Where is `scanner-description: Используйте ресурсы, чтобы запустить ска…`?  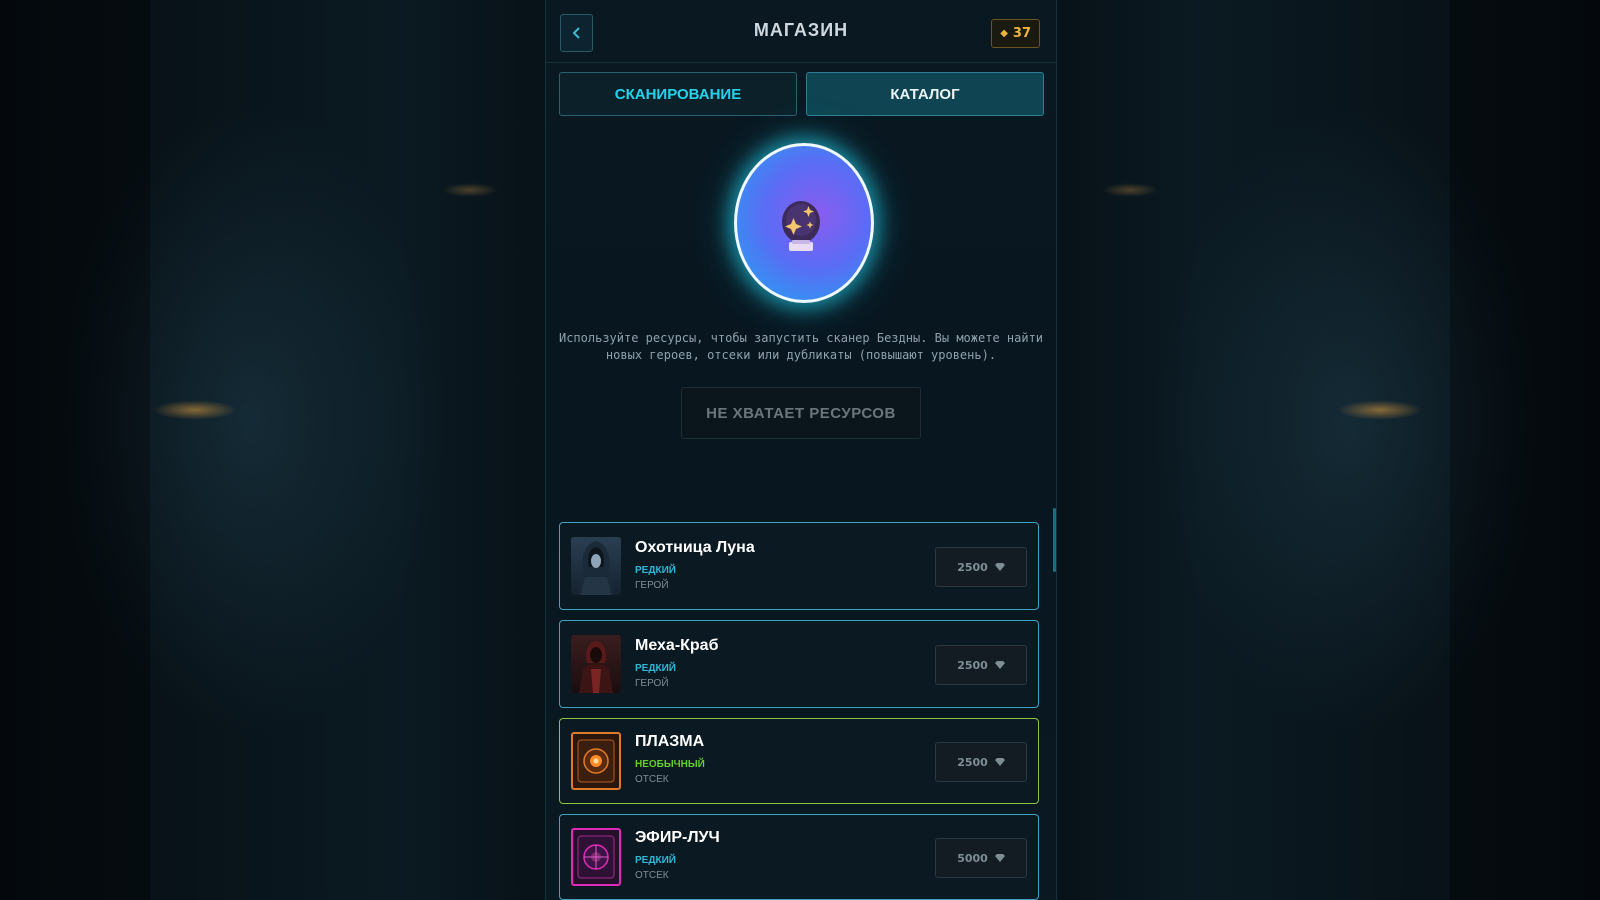
scanner-description: Используйте ресурсы, чтобы запустить ска… is located at coordinates (801, 346).